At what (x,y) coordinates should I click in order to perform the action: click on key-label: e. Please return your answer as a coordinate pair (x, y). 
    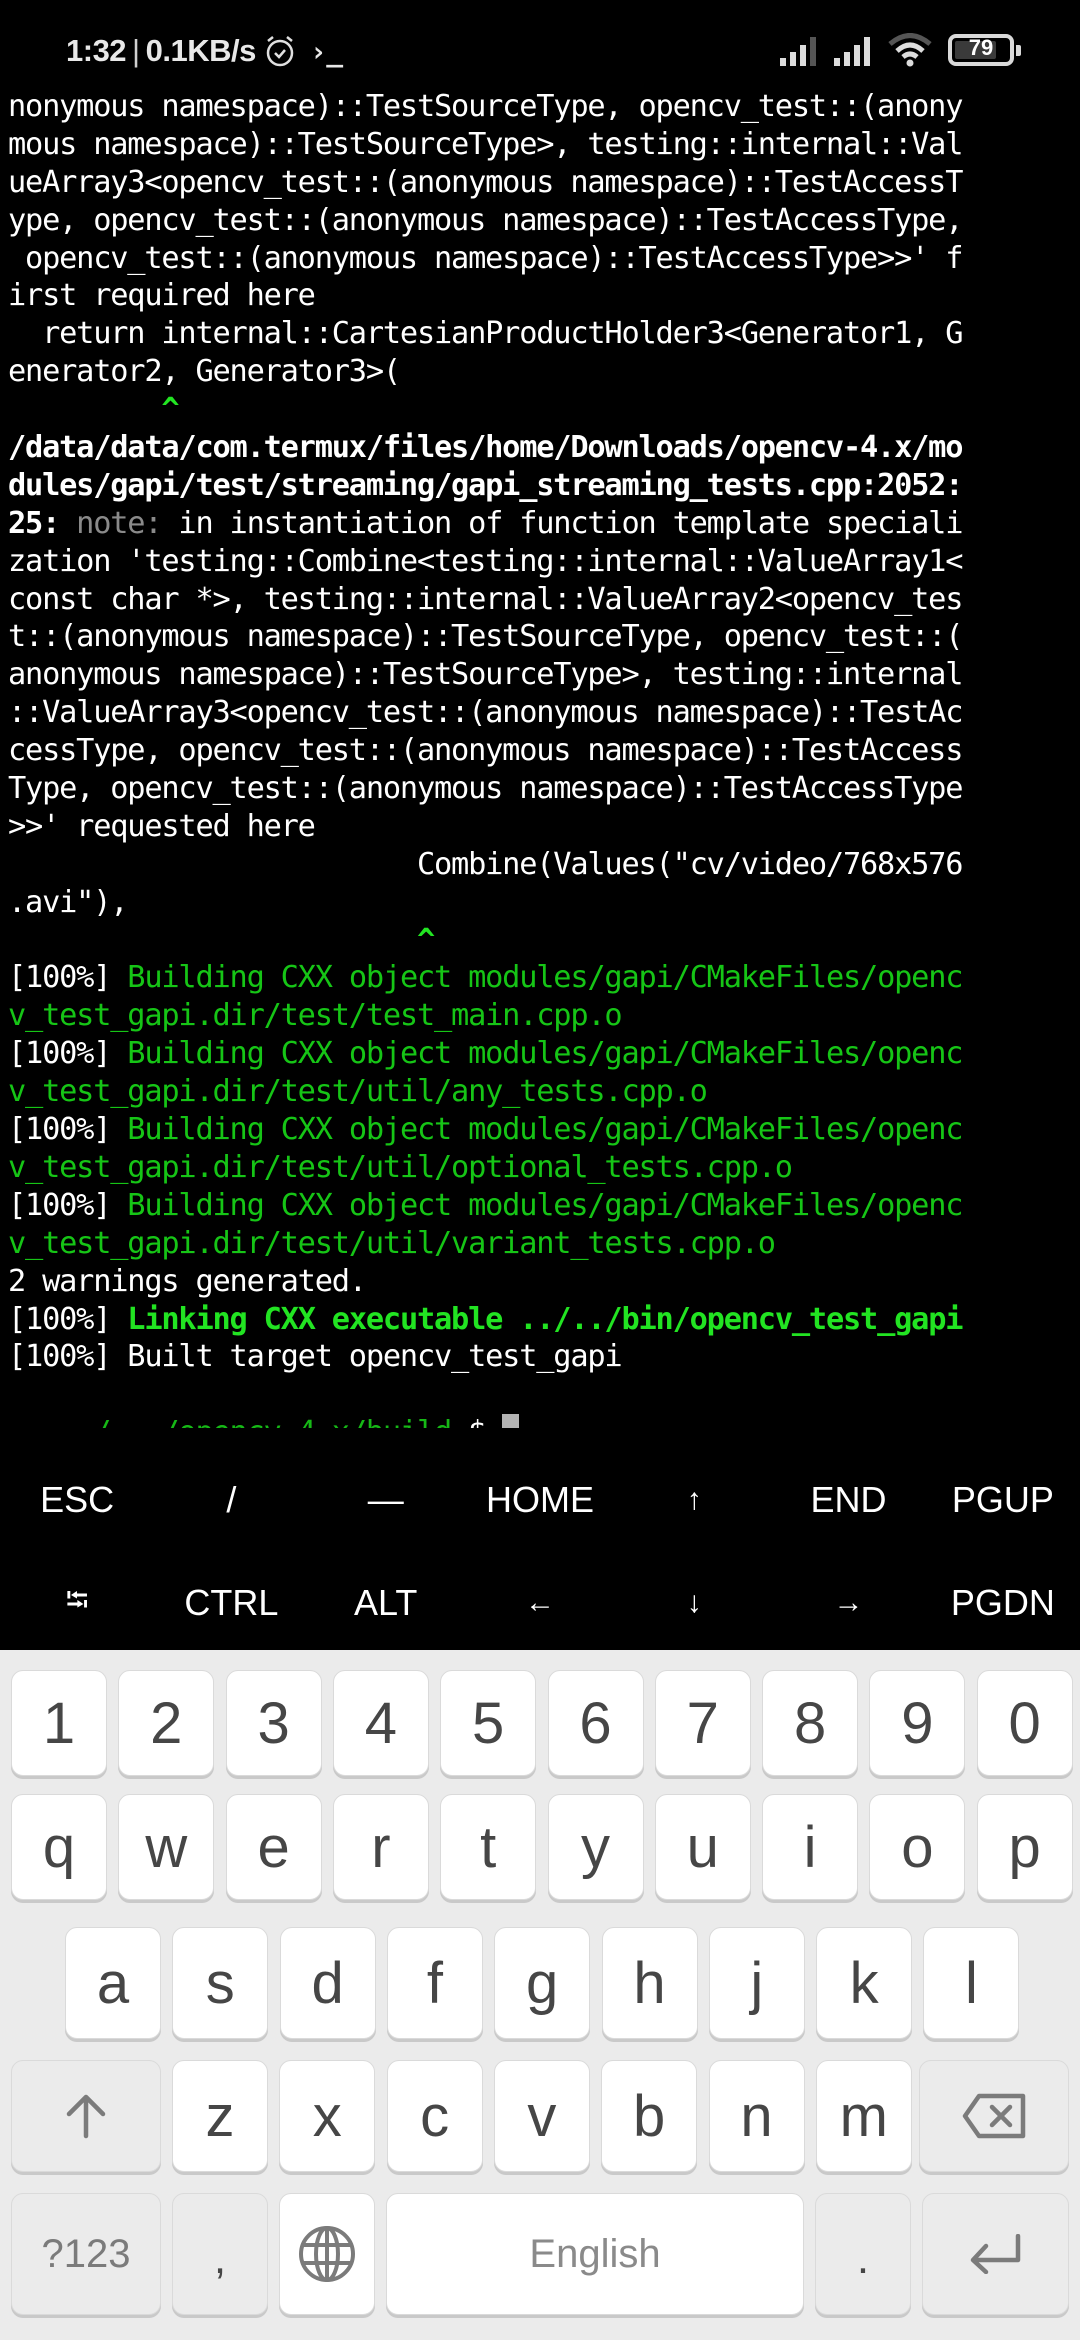
    Looking at the image, I should click on (273, 1847).